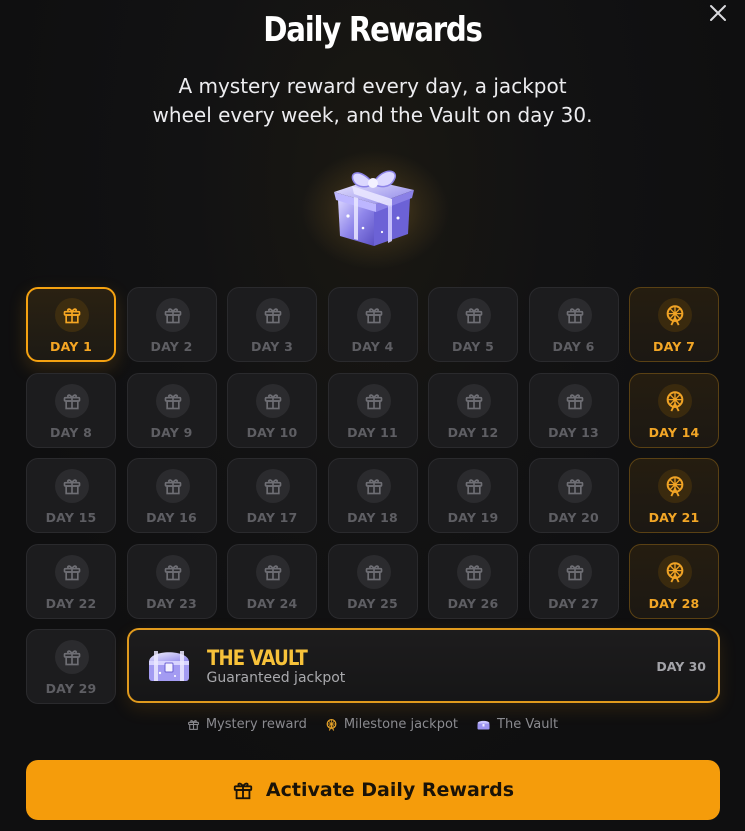  I want to click on legend-item-mystery: Mystery reward, so click(247, 724).